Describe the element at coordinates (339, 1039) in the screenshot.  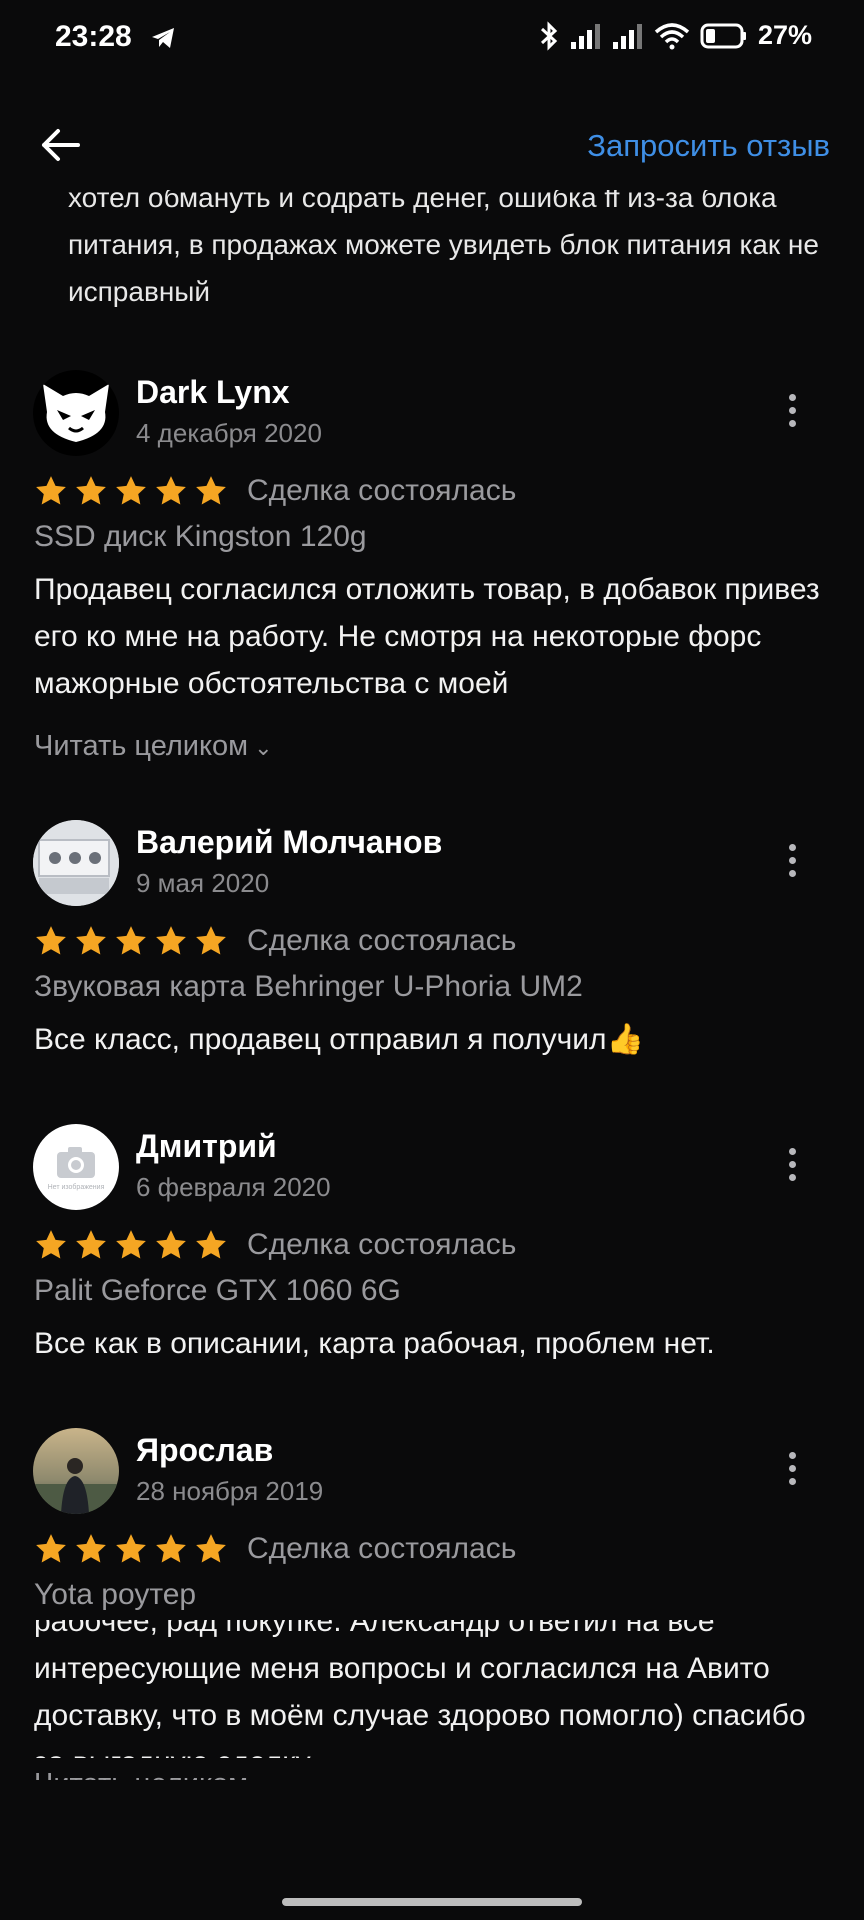
I see `review-text: Все класс, продавец отправил я получил👍` at that location.